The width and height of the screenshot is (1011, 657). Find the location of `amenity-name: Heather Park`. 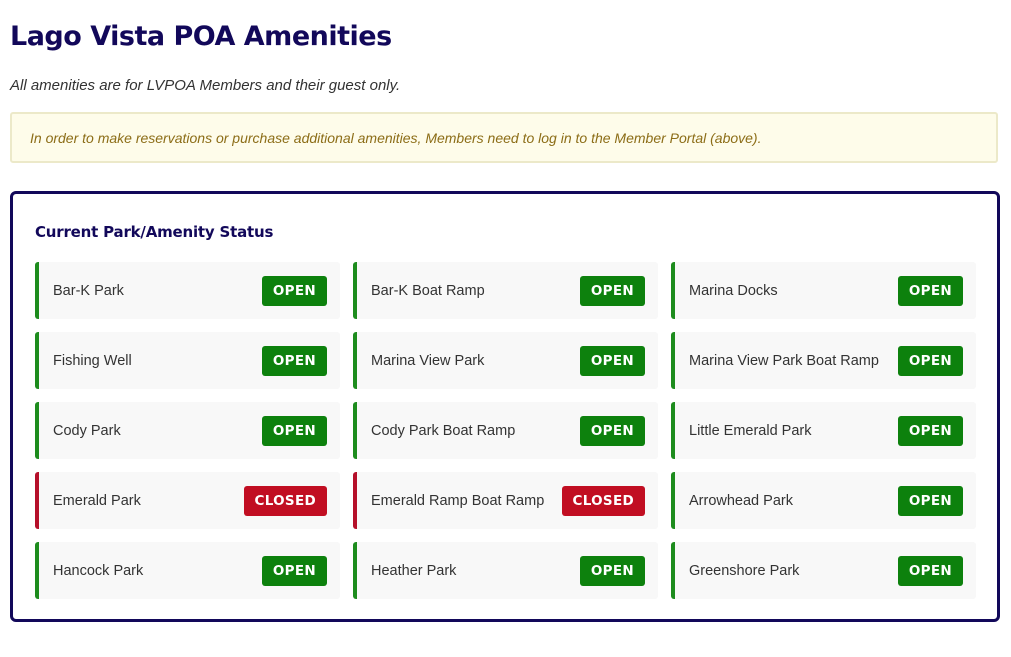

amenity-name: Heather Park is located at coordinates (414, 570).